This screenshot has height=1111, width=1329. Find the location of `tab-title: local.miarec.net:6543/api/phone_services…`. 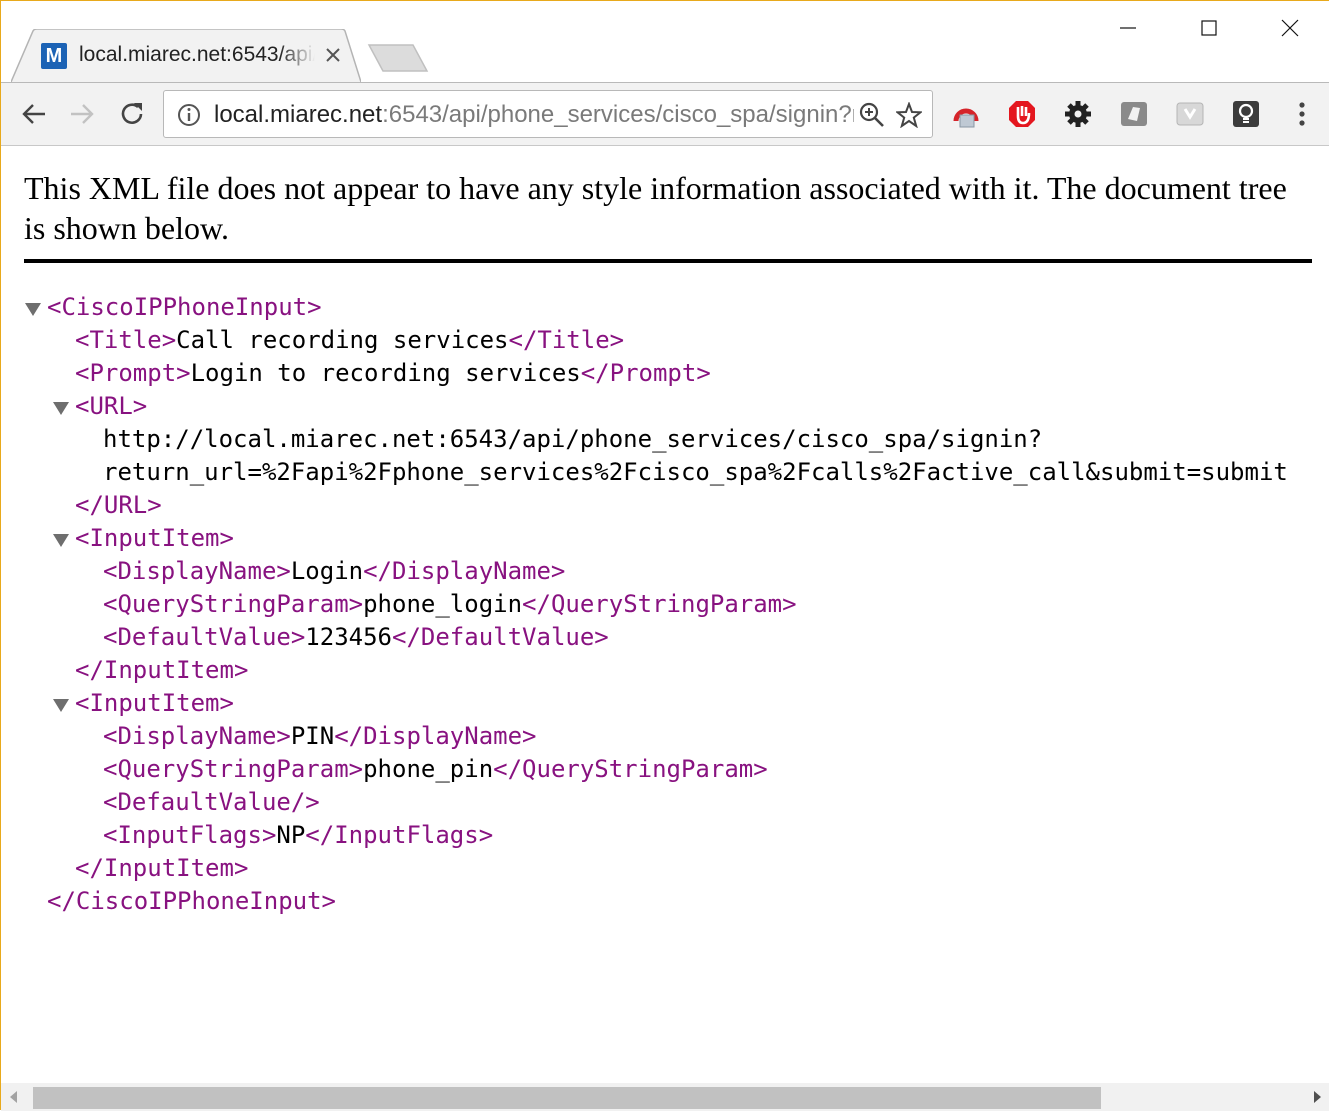

tab-title: local.miarec.net:6543/api/phone_services… is located at coordinates (197, 54).